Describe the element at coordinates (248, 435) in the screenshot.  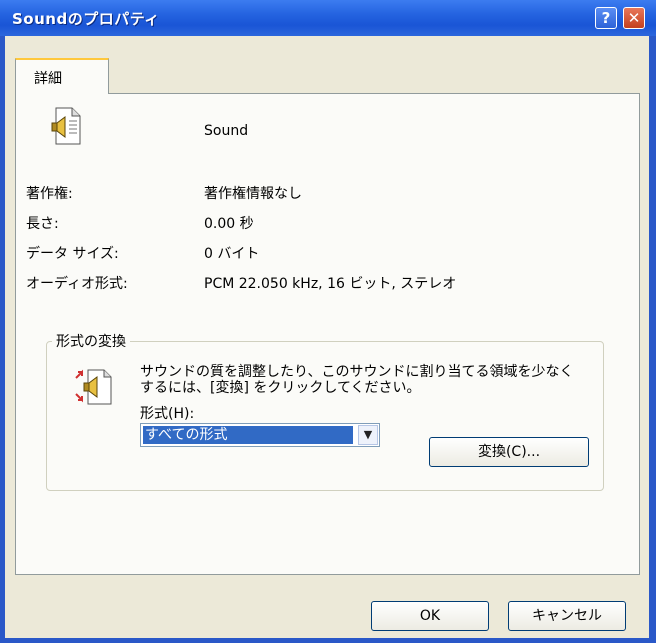
I see `format-select-value: すべての形式` at that location.